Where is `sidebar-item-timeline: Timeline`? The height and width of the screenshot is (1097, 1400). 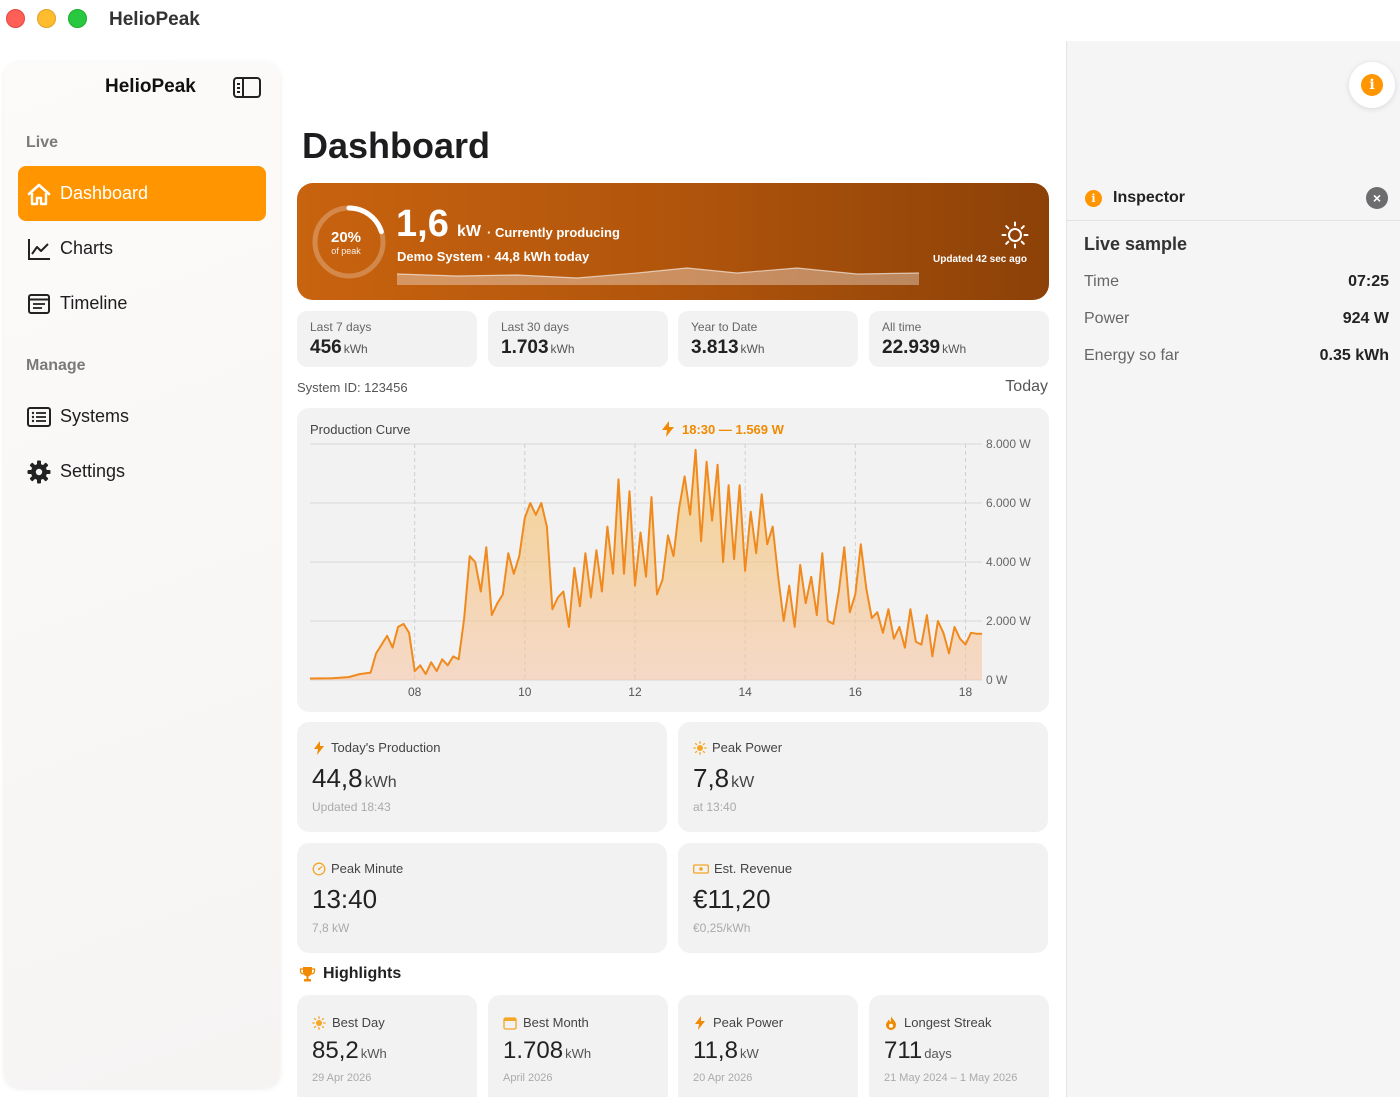
sidebar-item-timeline: Timeline is located at coordinates (142, 303).